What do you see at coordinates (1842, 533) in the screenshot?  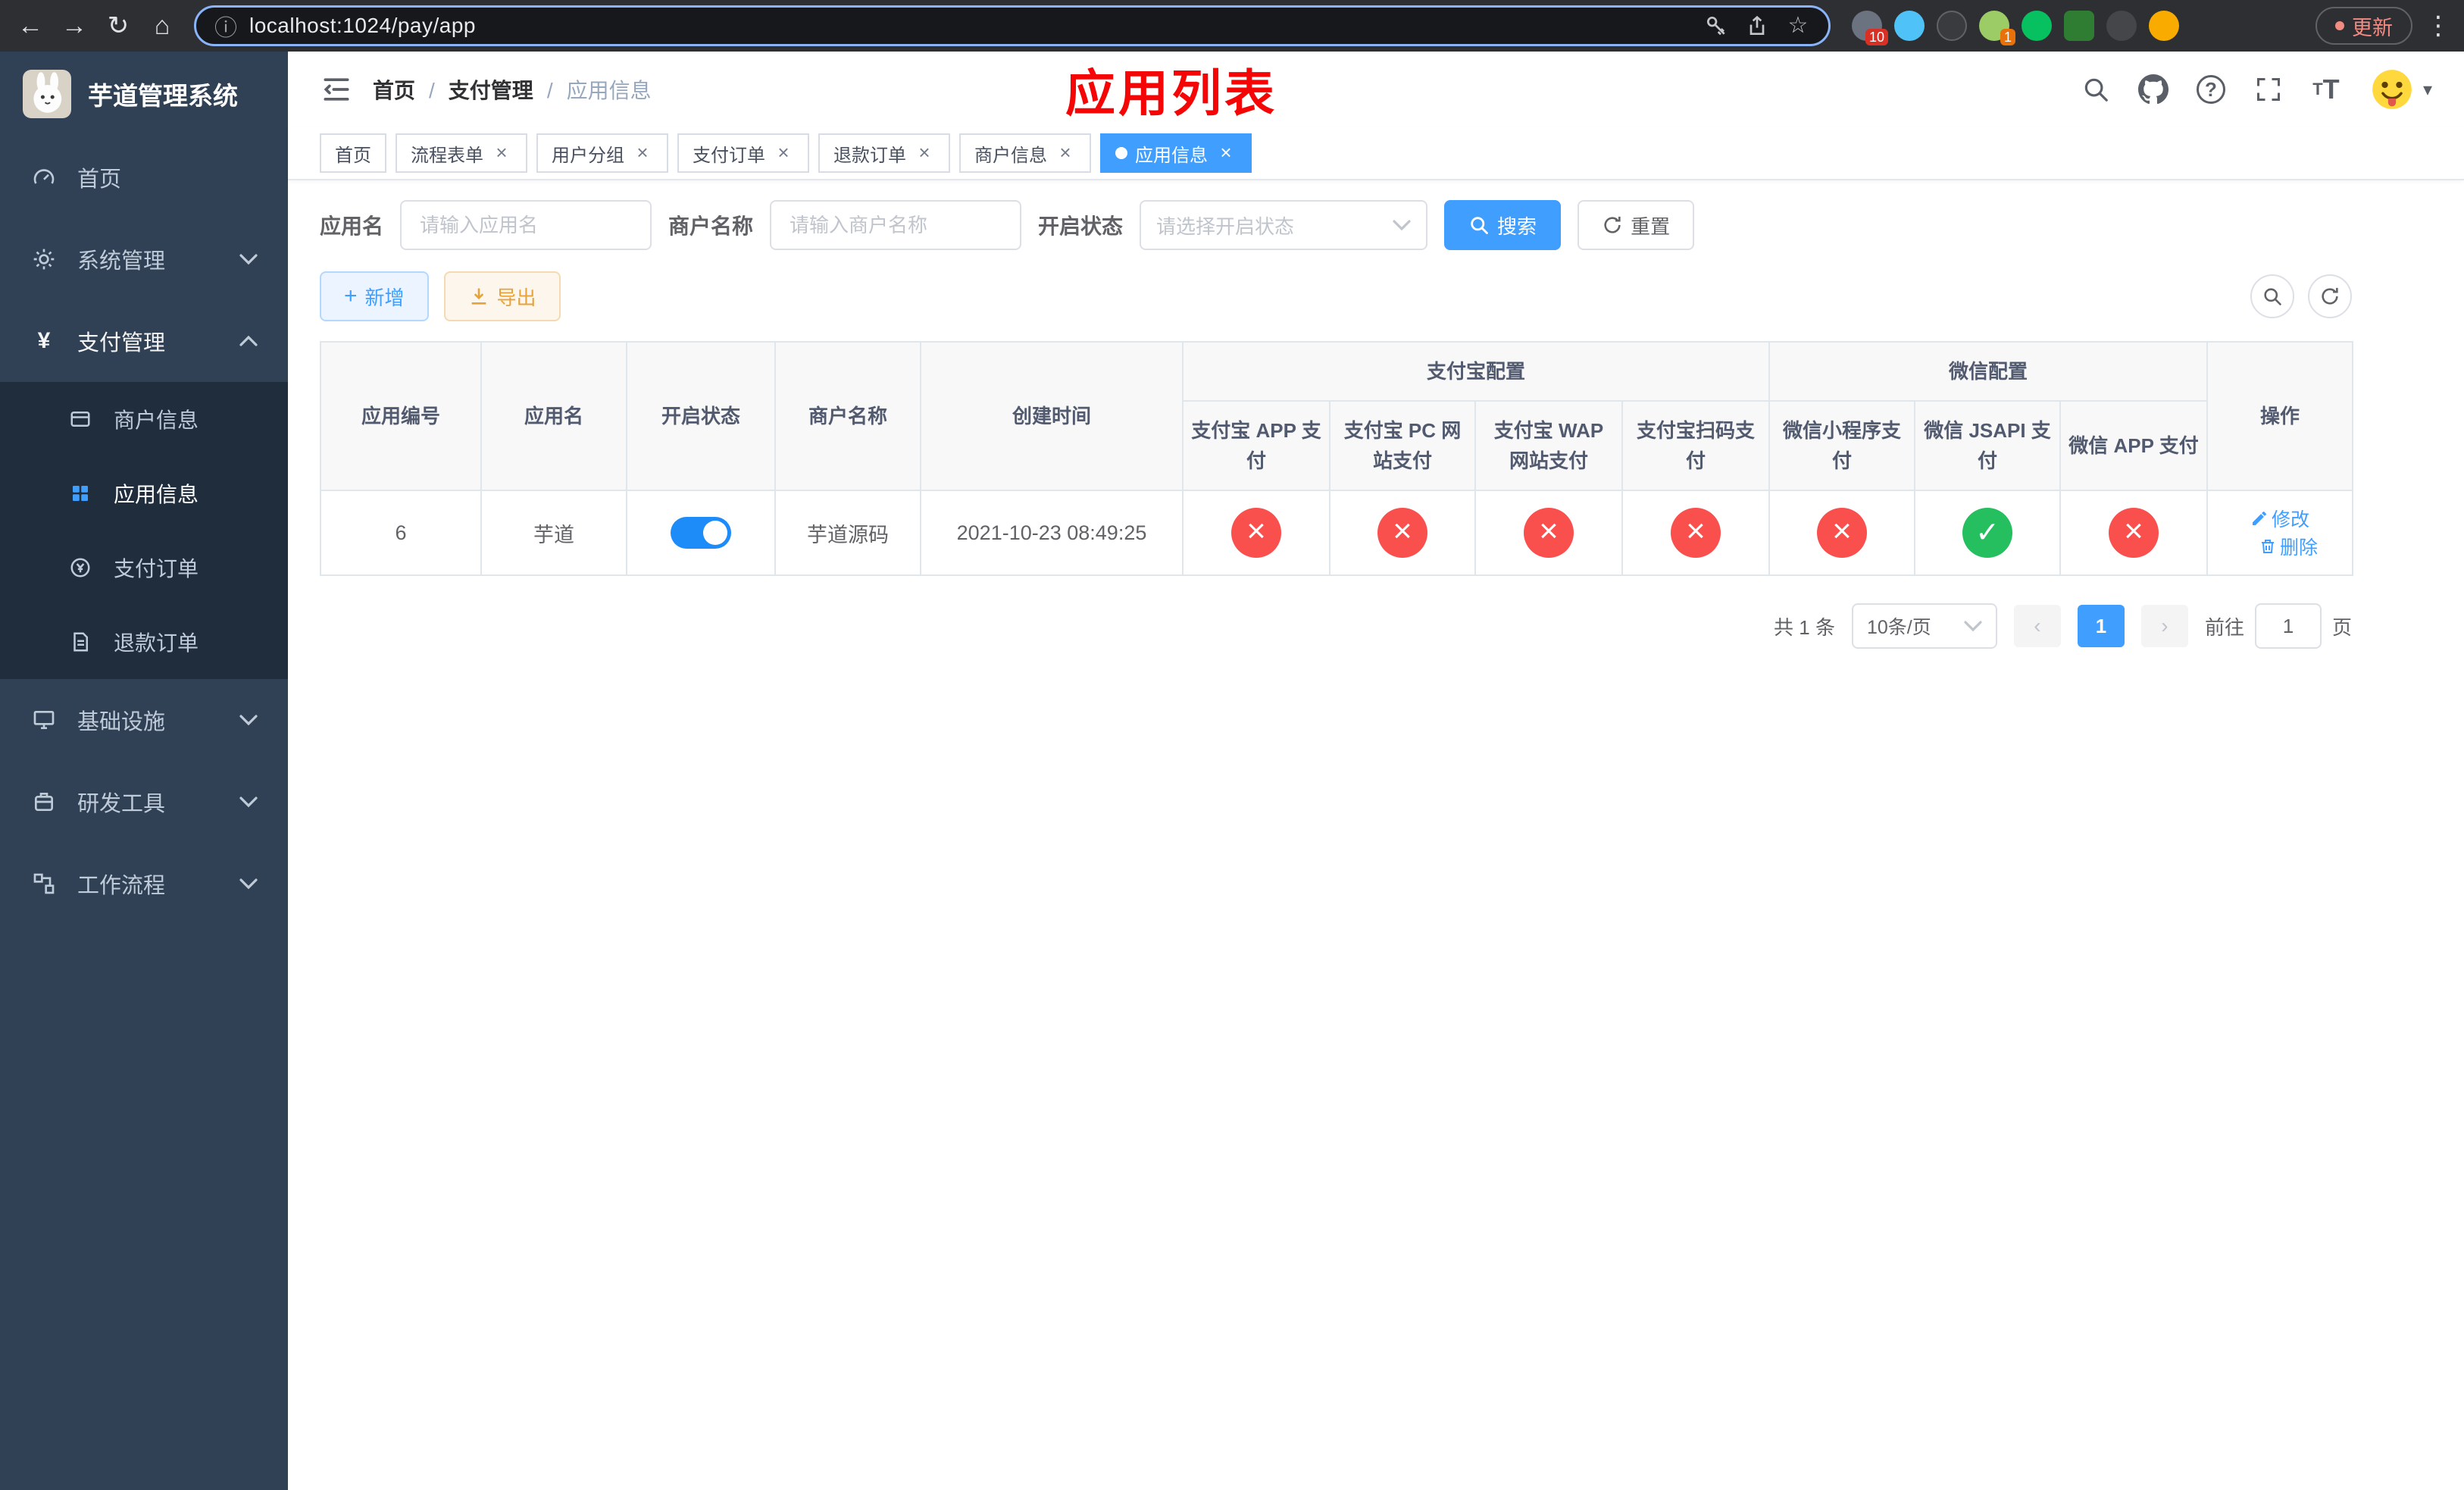 I see `cell-wechat-lite` at bounding box center [1842, 533].